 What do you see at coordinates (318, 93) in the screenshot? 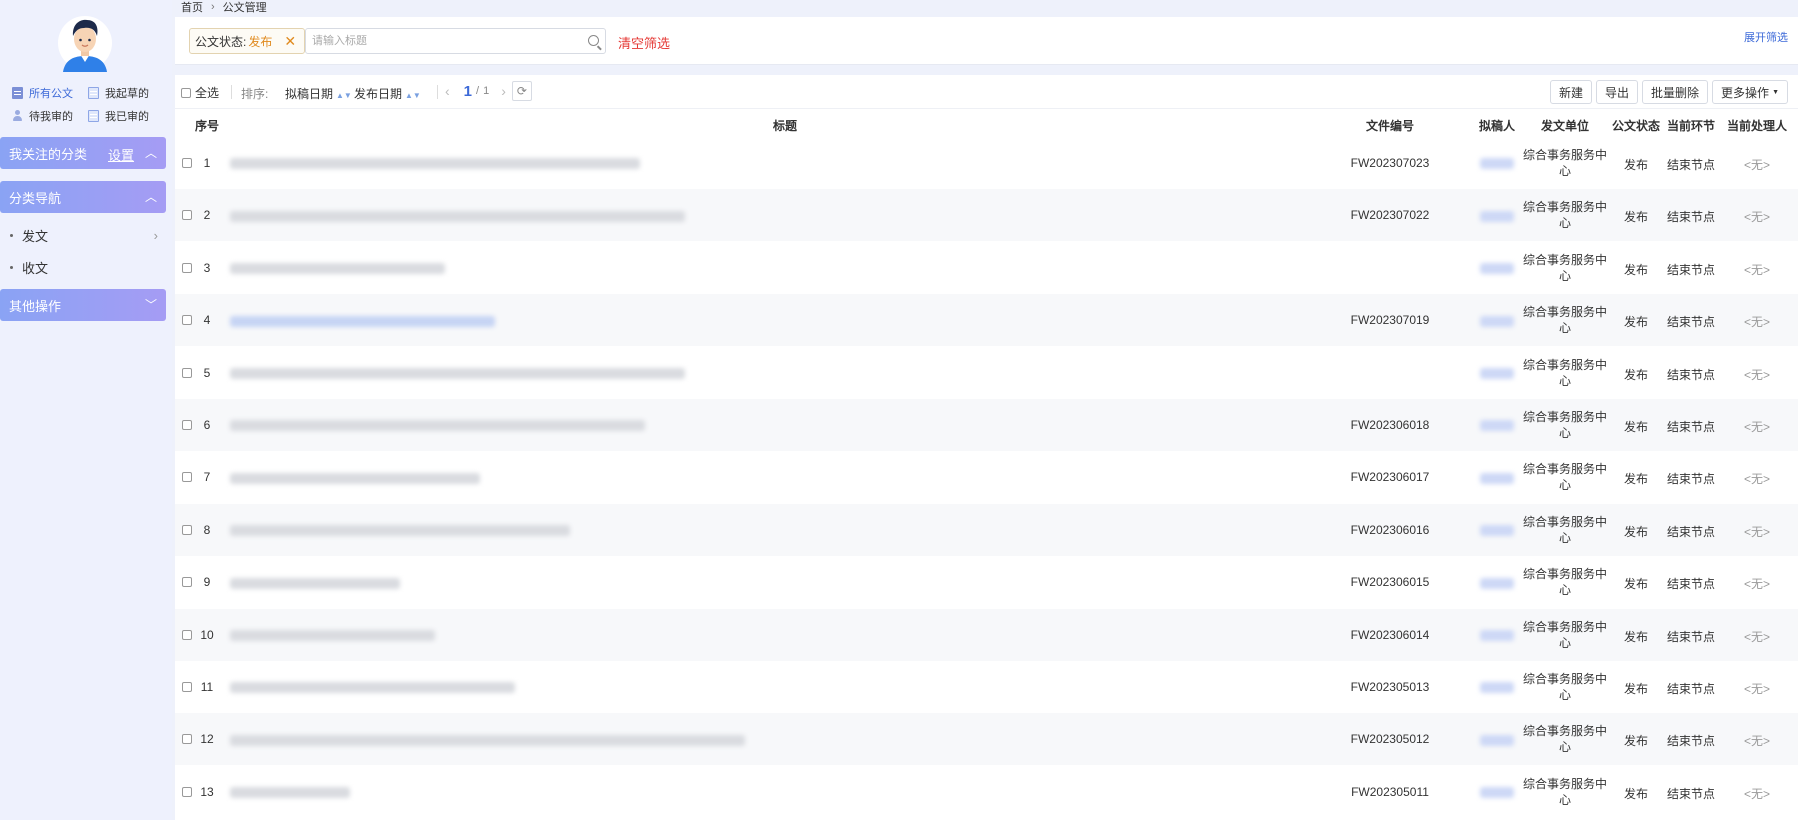
I see `sort-by-draft-date: 拟稿日期 ▲▼` at bounding box center [318, 93].